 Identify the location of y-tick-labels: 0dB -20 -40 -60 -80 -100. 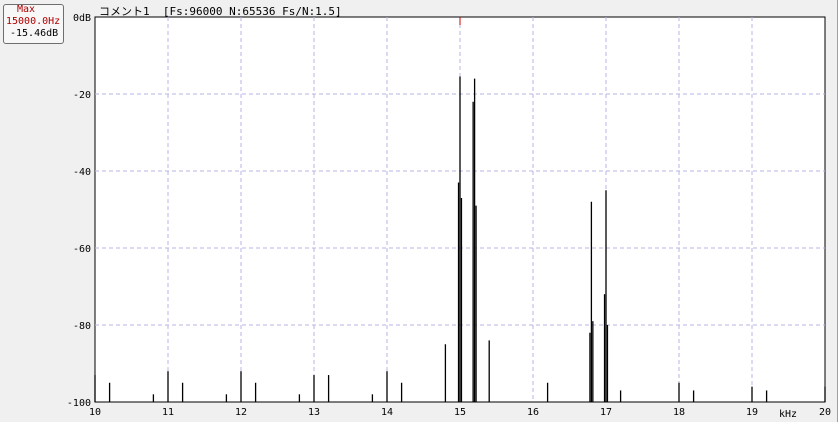
(79, 211).